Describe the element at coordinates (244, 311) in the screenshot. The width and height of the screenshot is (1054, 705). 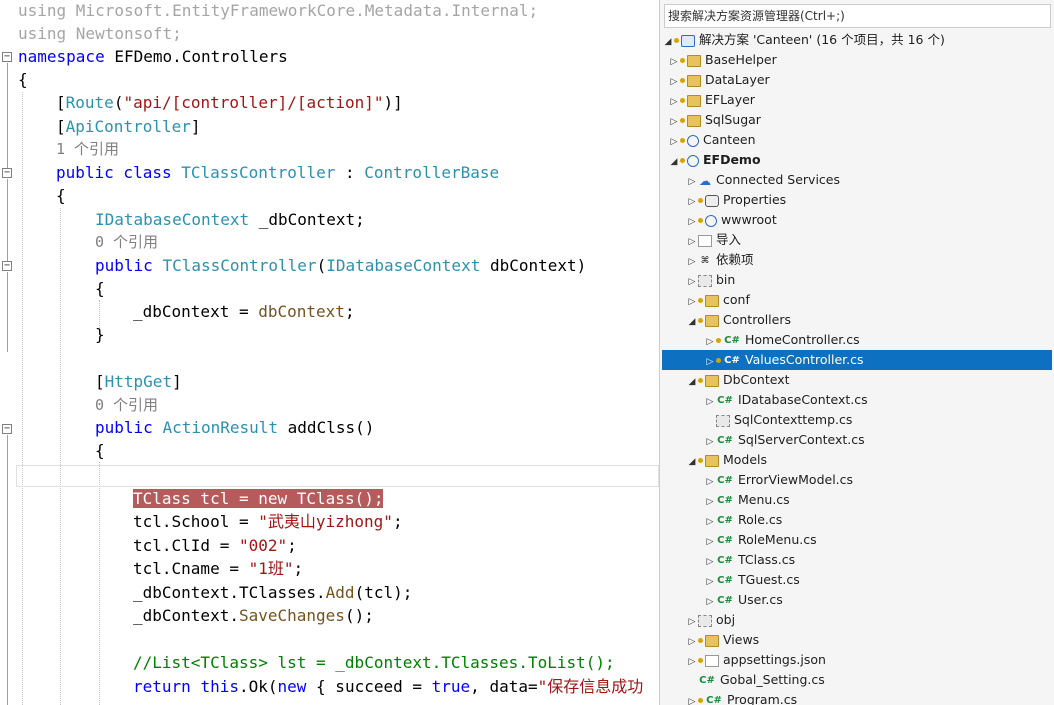
I see `code-line: _dbContext = dbContext;` at that location.